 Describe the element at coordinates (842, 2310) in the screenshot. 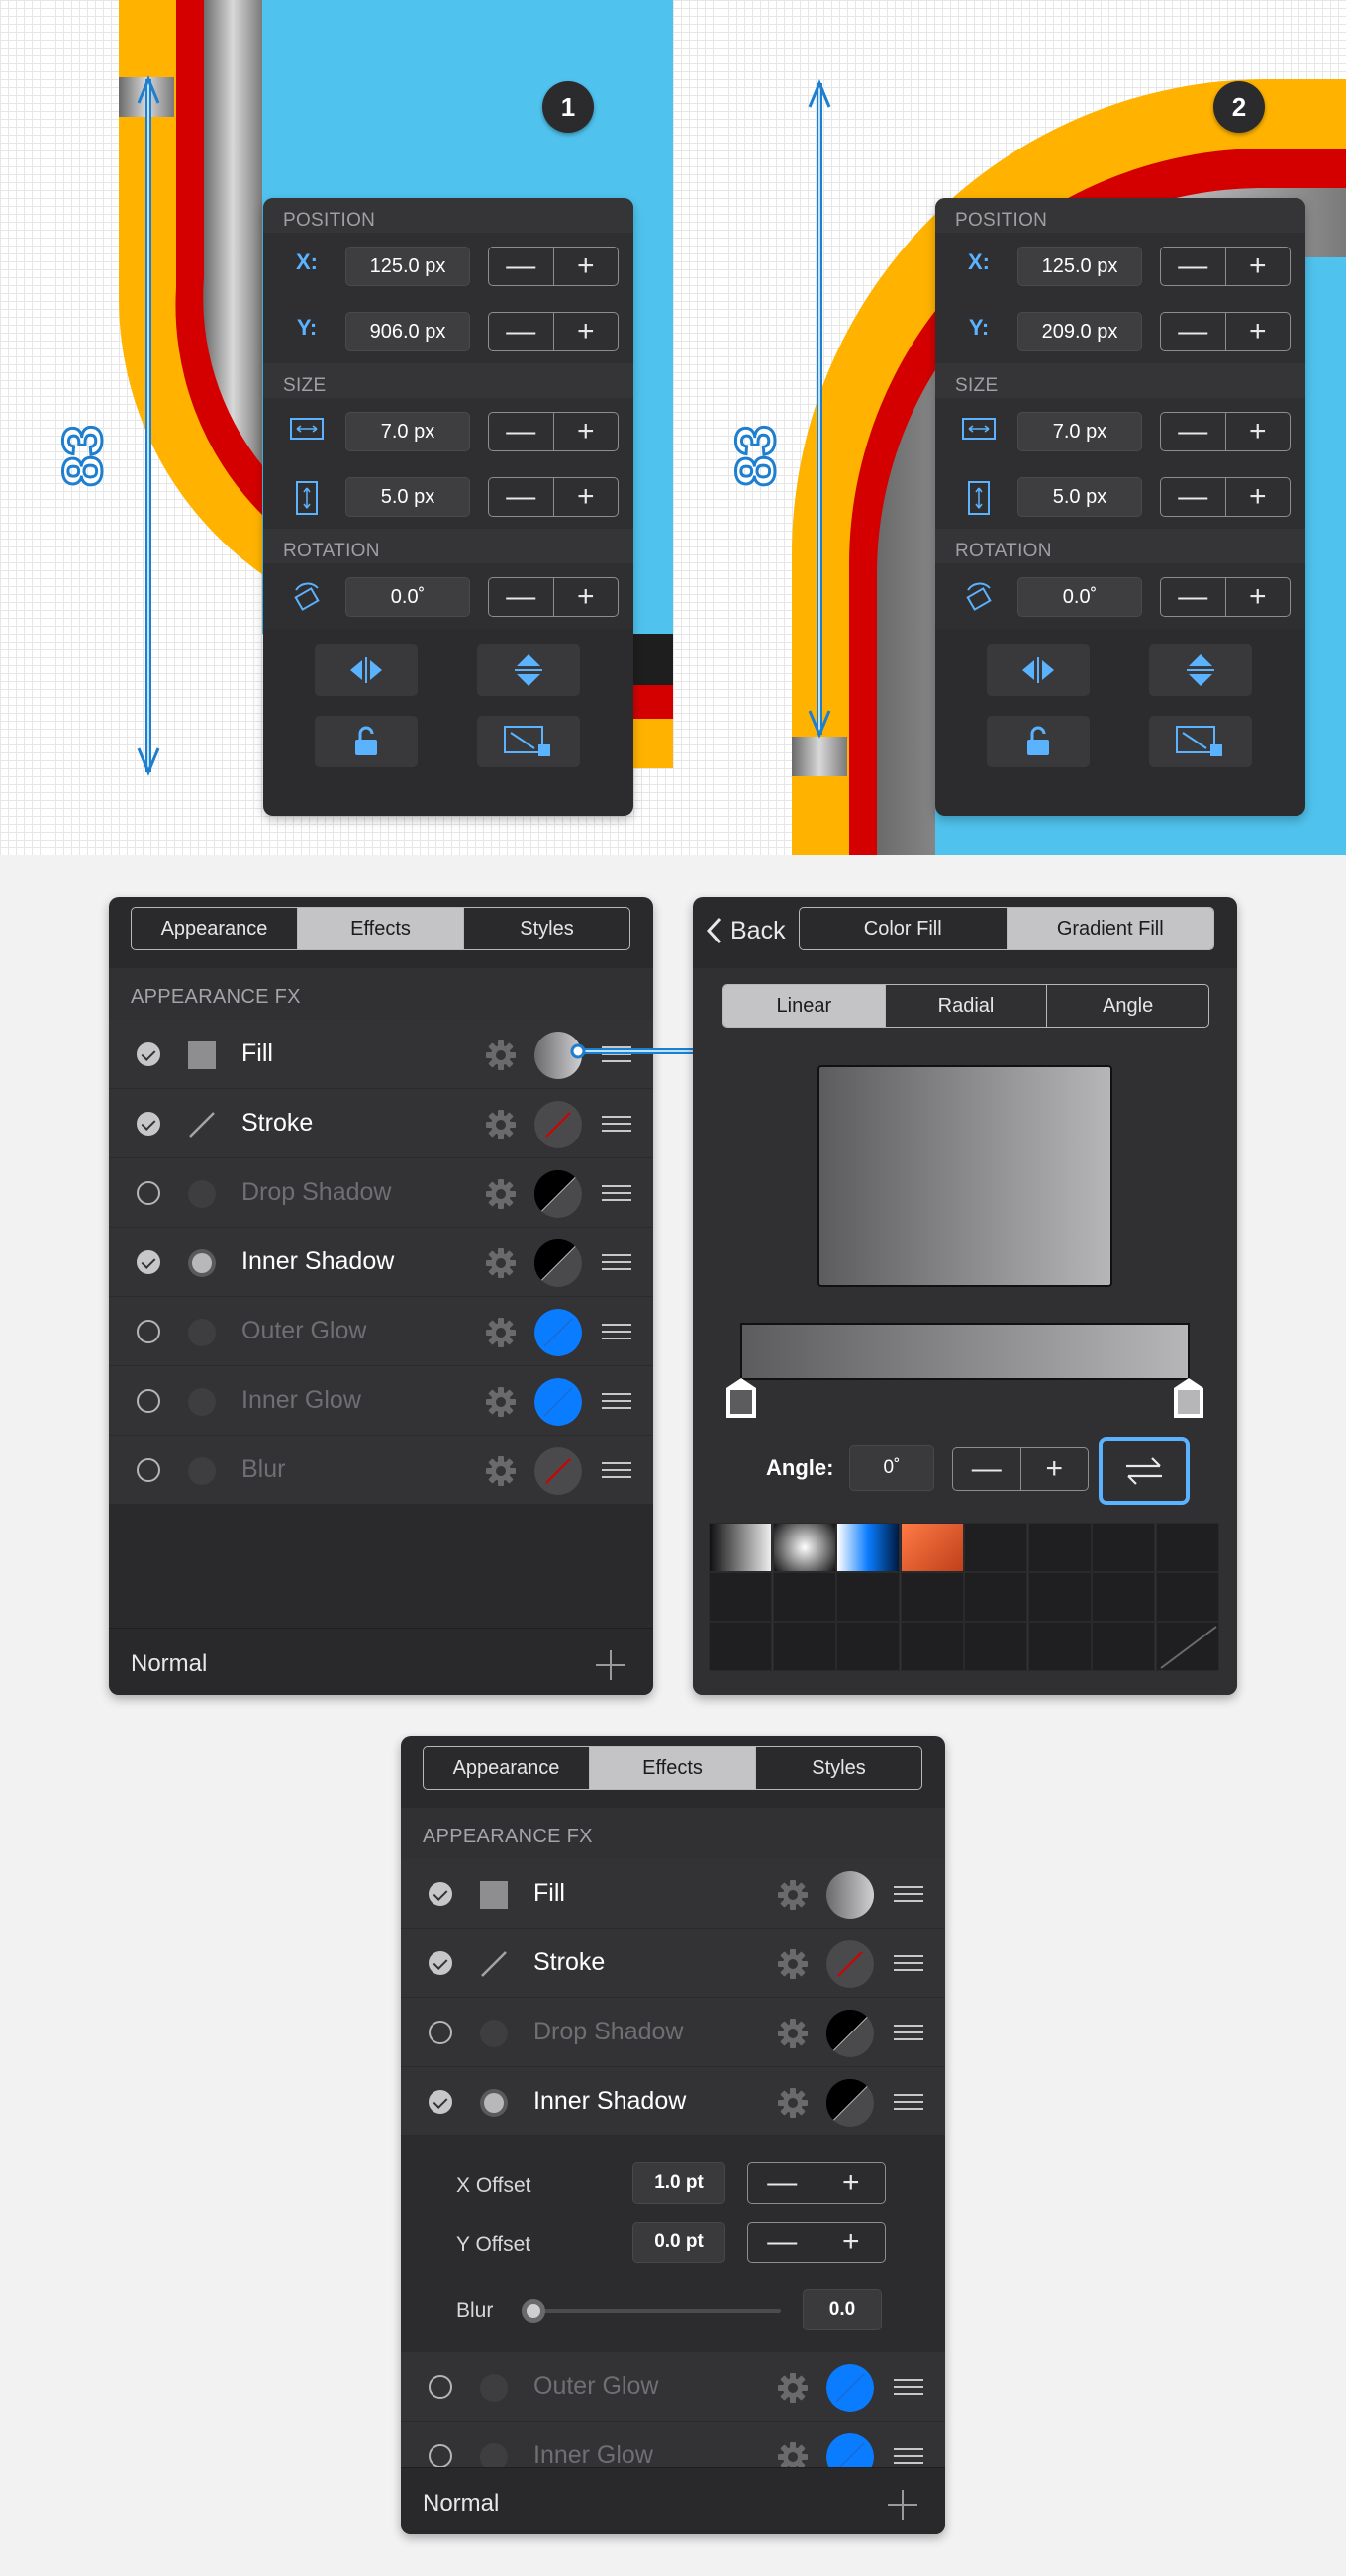

I see `blur-field: 0.0` at that location.